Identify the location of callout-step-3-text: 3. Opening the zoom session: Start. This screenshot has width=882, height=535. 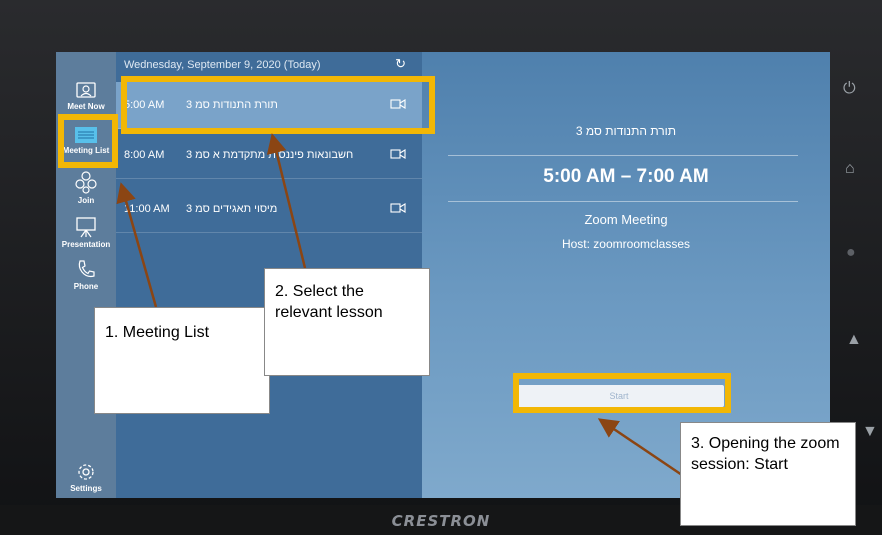
(765, 454).